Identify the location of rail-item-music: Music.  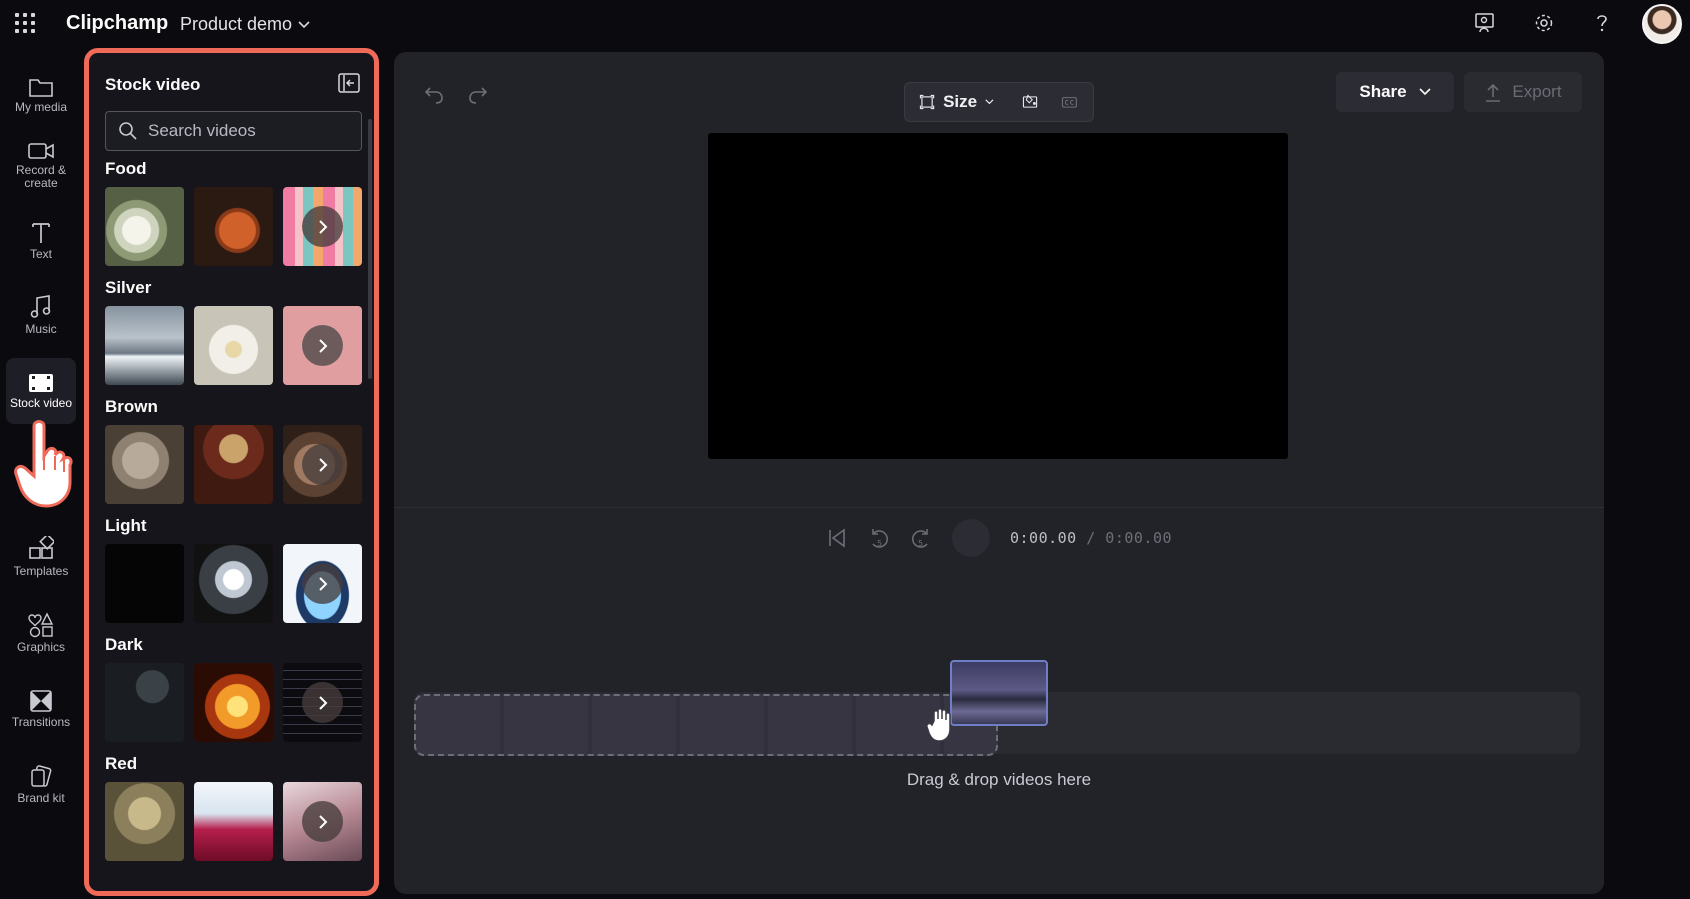
(41, 315).